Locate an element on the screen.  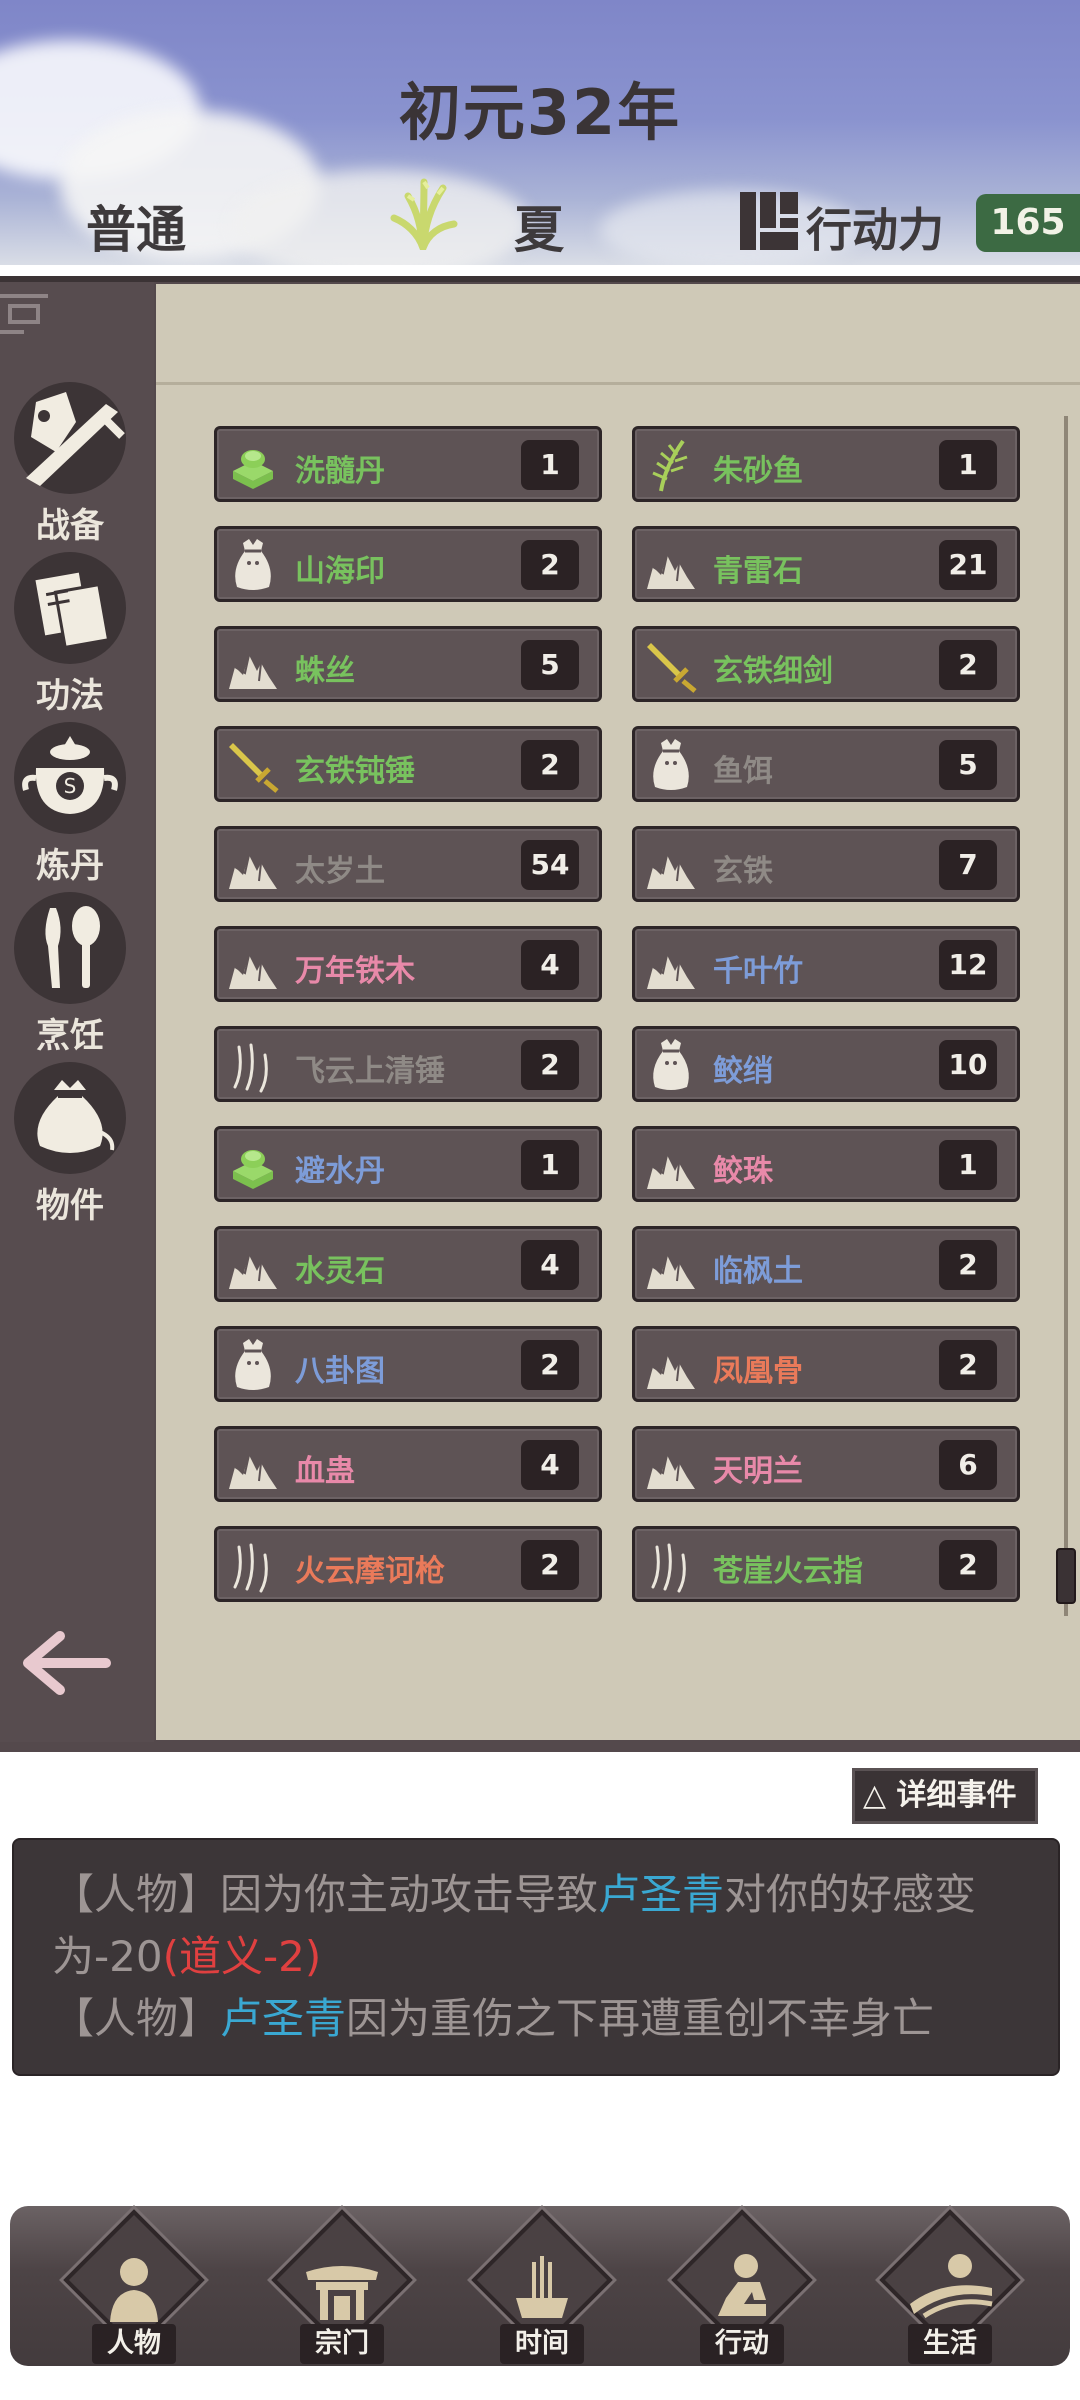
scrollbar-track is located at coordinates (1066, 1016).